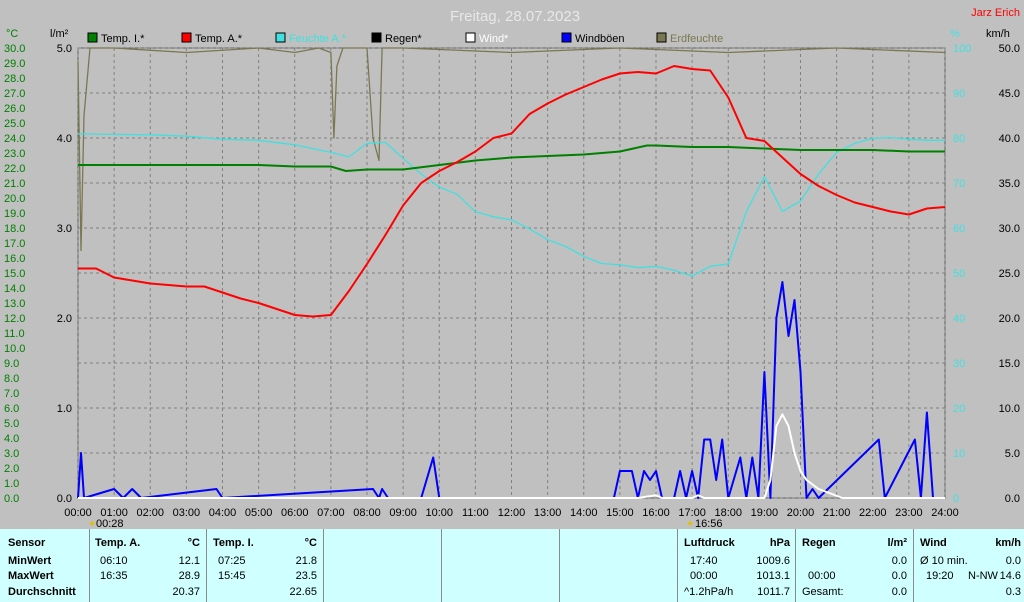 The height and width of the screenshot is (602, 1024). What do you see at coordinates (512, 513) in the screenshot?
I see `time-tick-label: 12:00` at bounding box center [512, 513].